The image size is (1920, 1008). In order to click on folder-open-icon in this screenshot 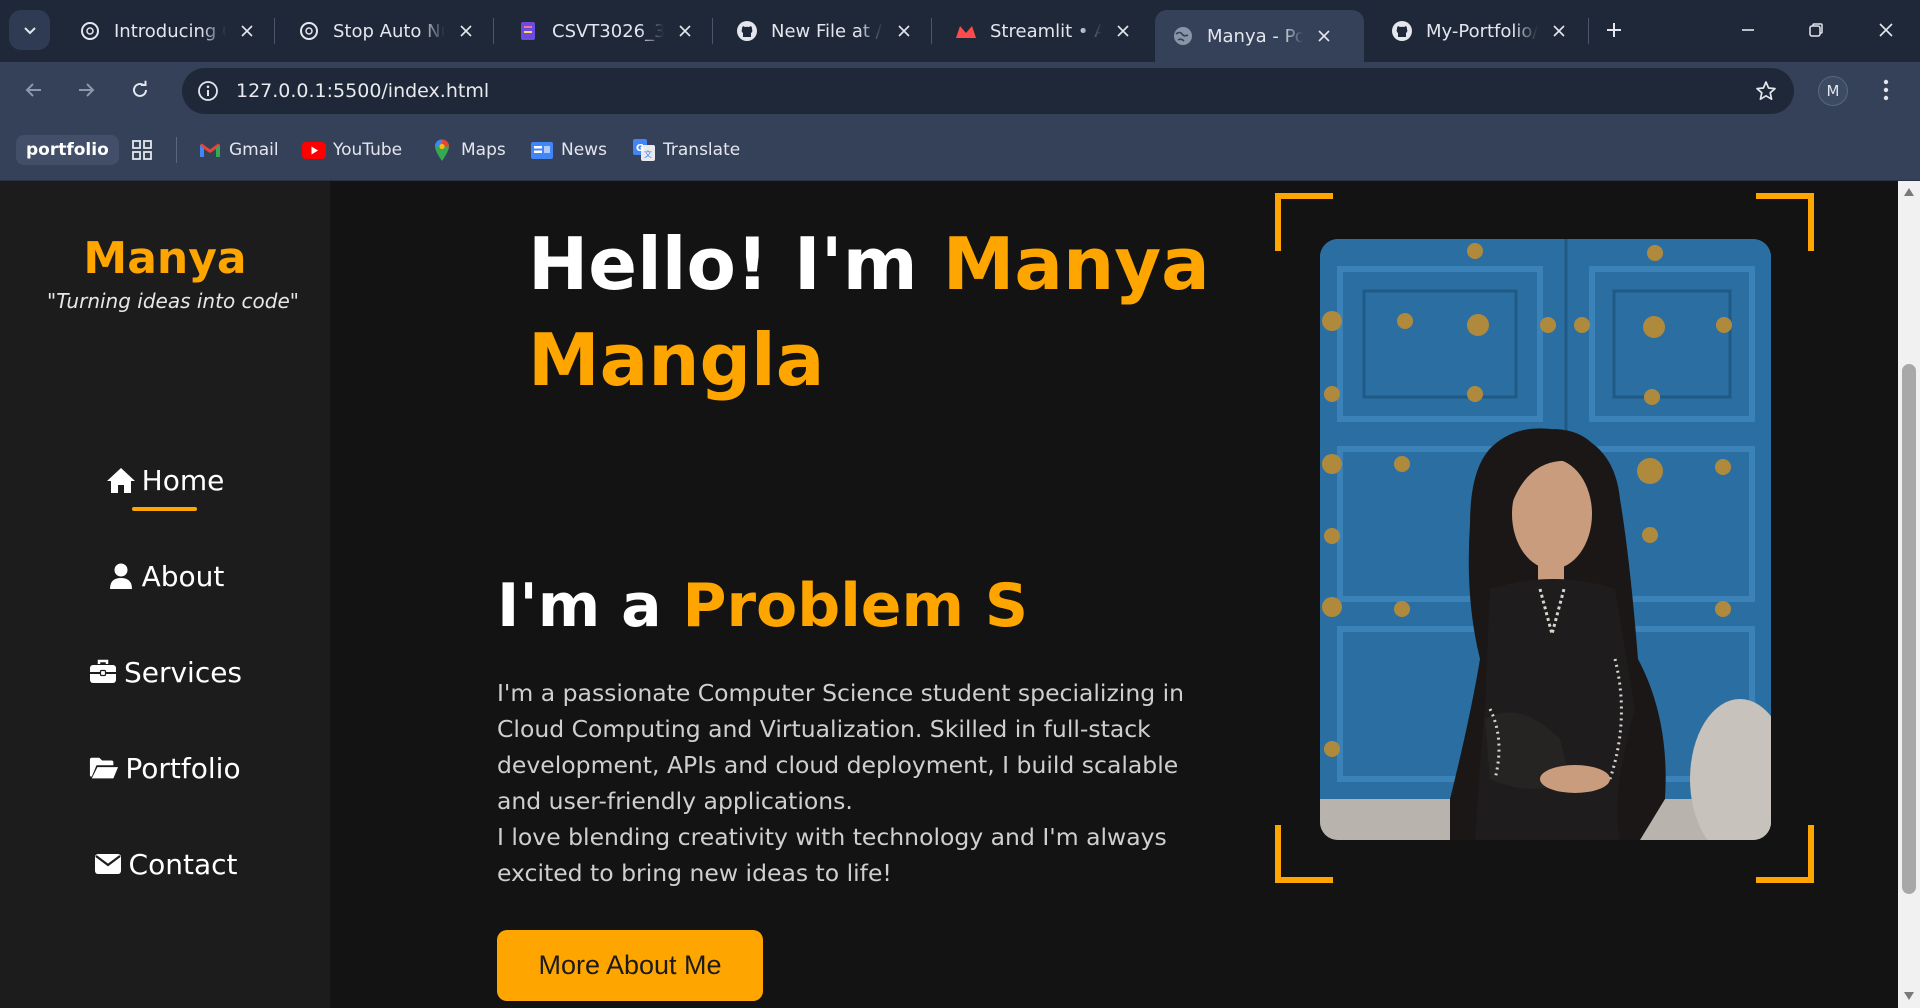, I will do `click(104, 768)`.